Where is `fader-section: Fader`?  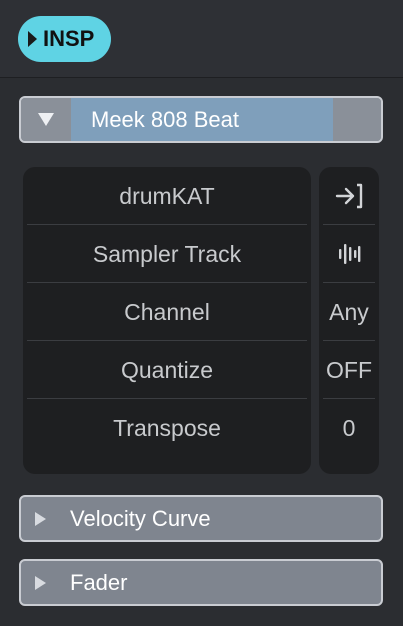
fader-section: Fader is located at coordinates (201, 582).